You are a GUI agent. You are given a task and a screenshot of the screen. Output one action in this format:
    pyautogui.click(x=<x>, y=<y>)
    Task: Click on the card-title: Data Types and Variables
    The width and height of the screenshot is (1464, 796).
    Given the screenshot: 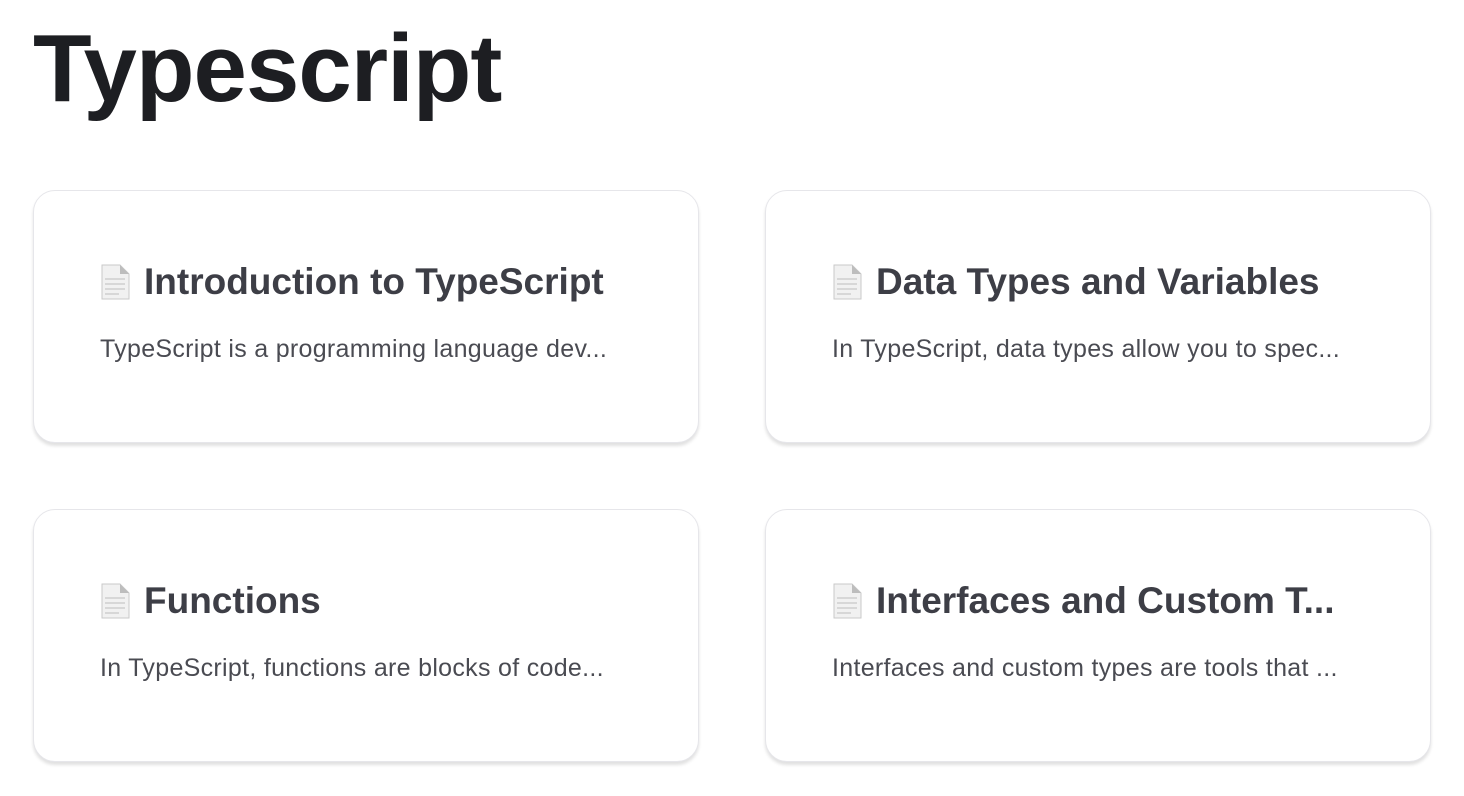 What is the action you would take?
    pyautogui.click(x=1098, y=281)
    